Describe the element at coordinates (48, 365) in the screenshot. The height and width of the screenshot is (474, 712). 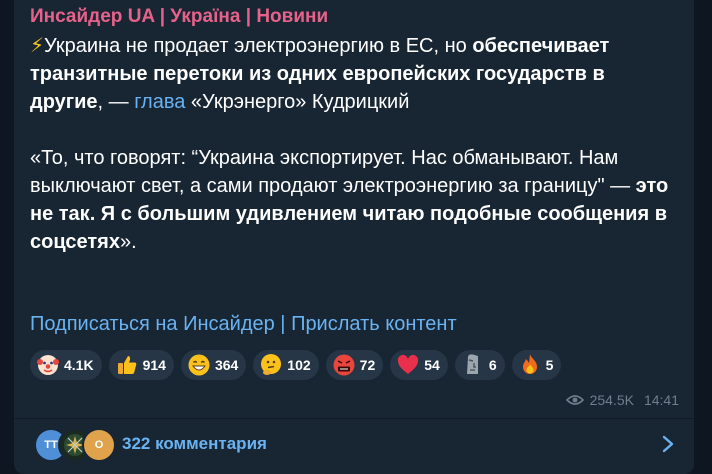
I see `clown-face-icon` at that location.